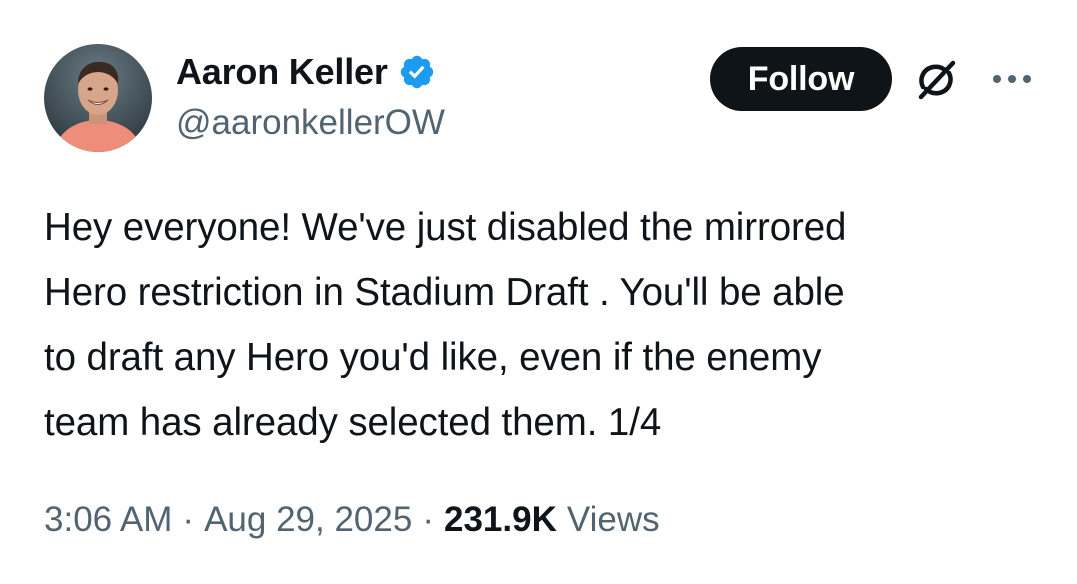  I want to click on tweet-date: Aug 29, 2025, so click(308, 520).